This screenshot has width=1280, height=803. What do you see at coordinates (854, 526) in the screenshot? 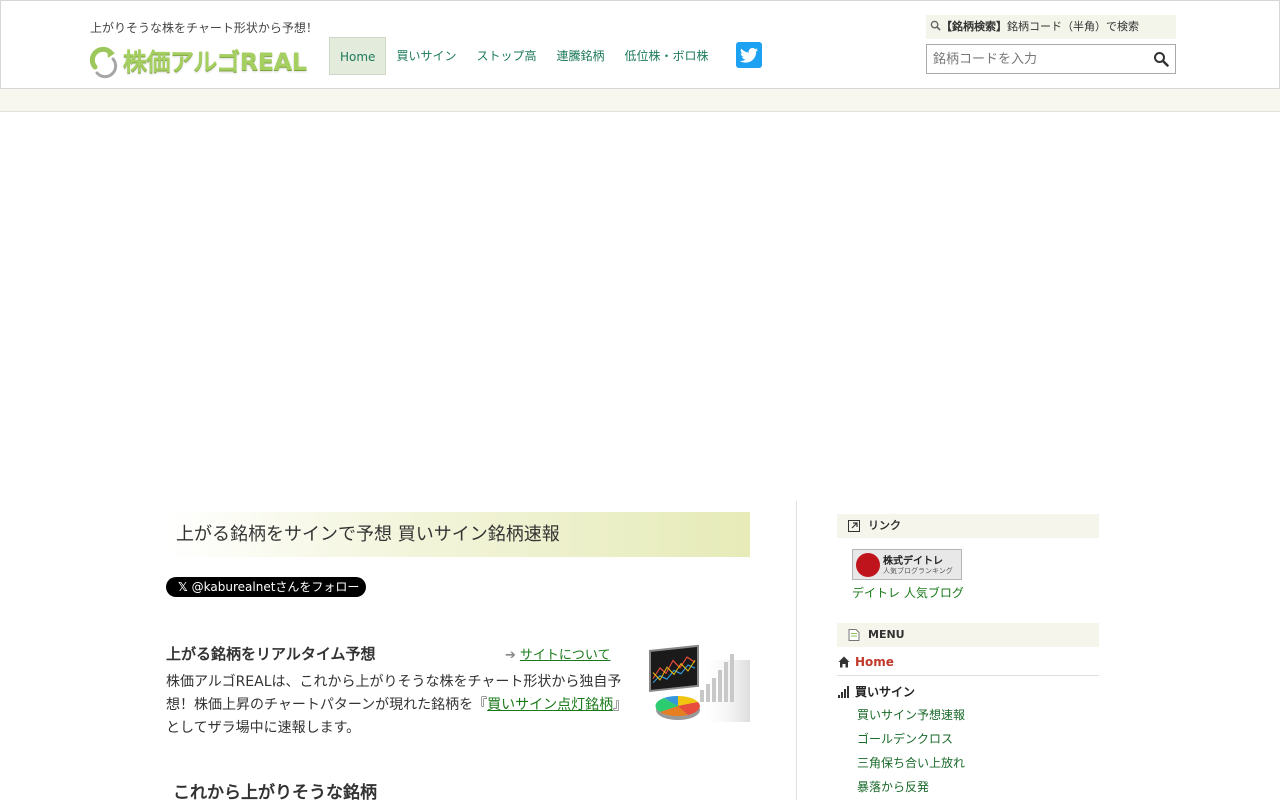
I see `external-link-icon` at bounding box center [854, 526].